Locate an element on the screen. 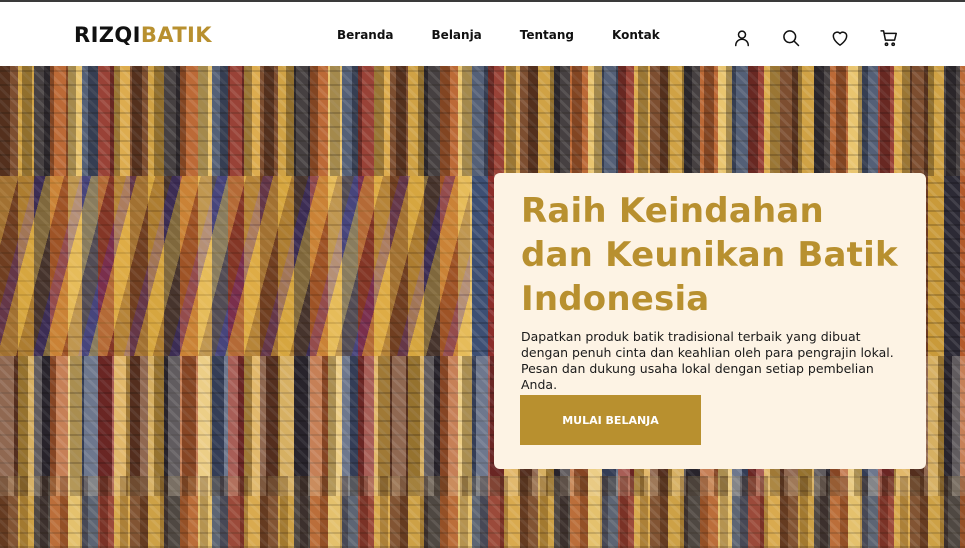 Image resolution: width=965 pixels, height=548 pixels. header-actions is located at coordinates (803, 38).